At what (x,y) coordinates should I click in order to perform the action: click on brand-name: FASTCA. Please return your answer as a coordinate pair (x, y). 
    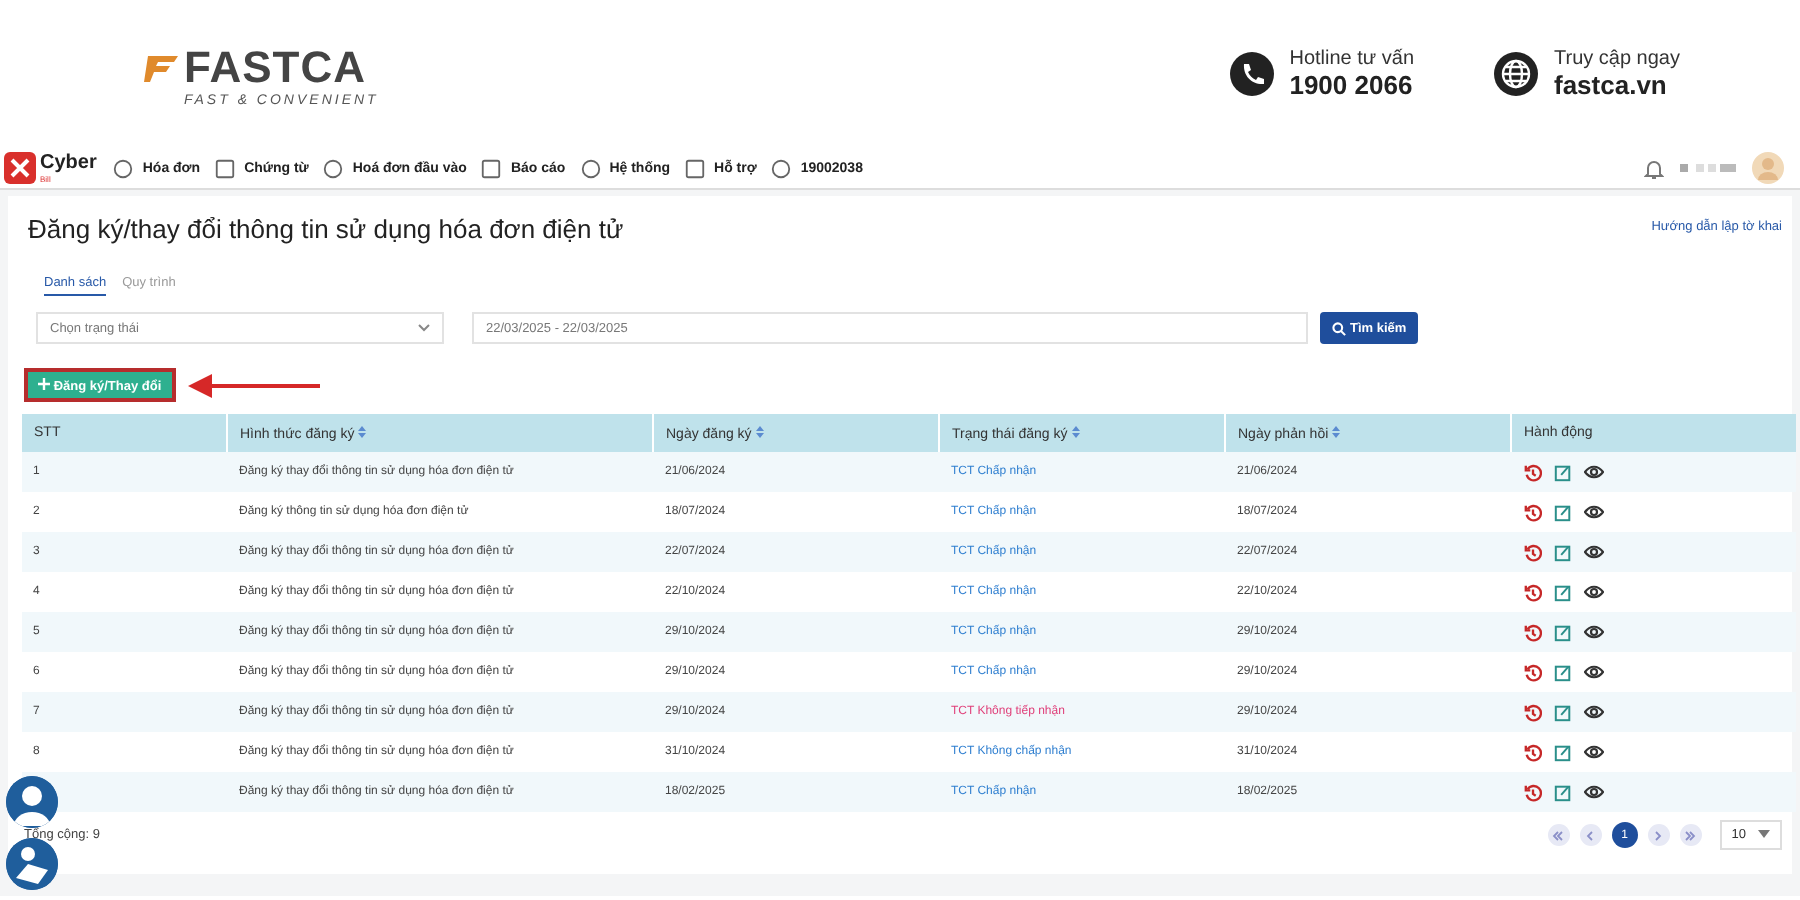
    Looking at the image, I should click on (275, 67).